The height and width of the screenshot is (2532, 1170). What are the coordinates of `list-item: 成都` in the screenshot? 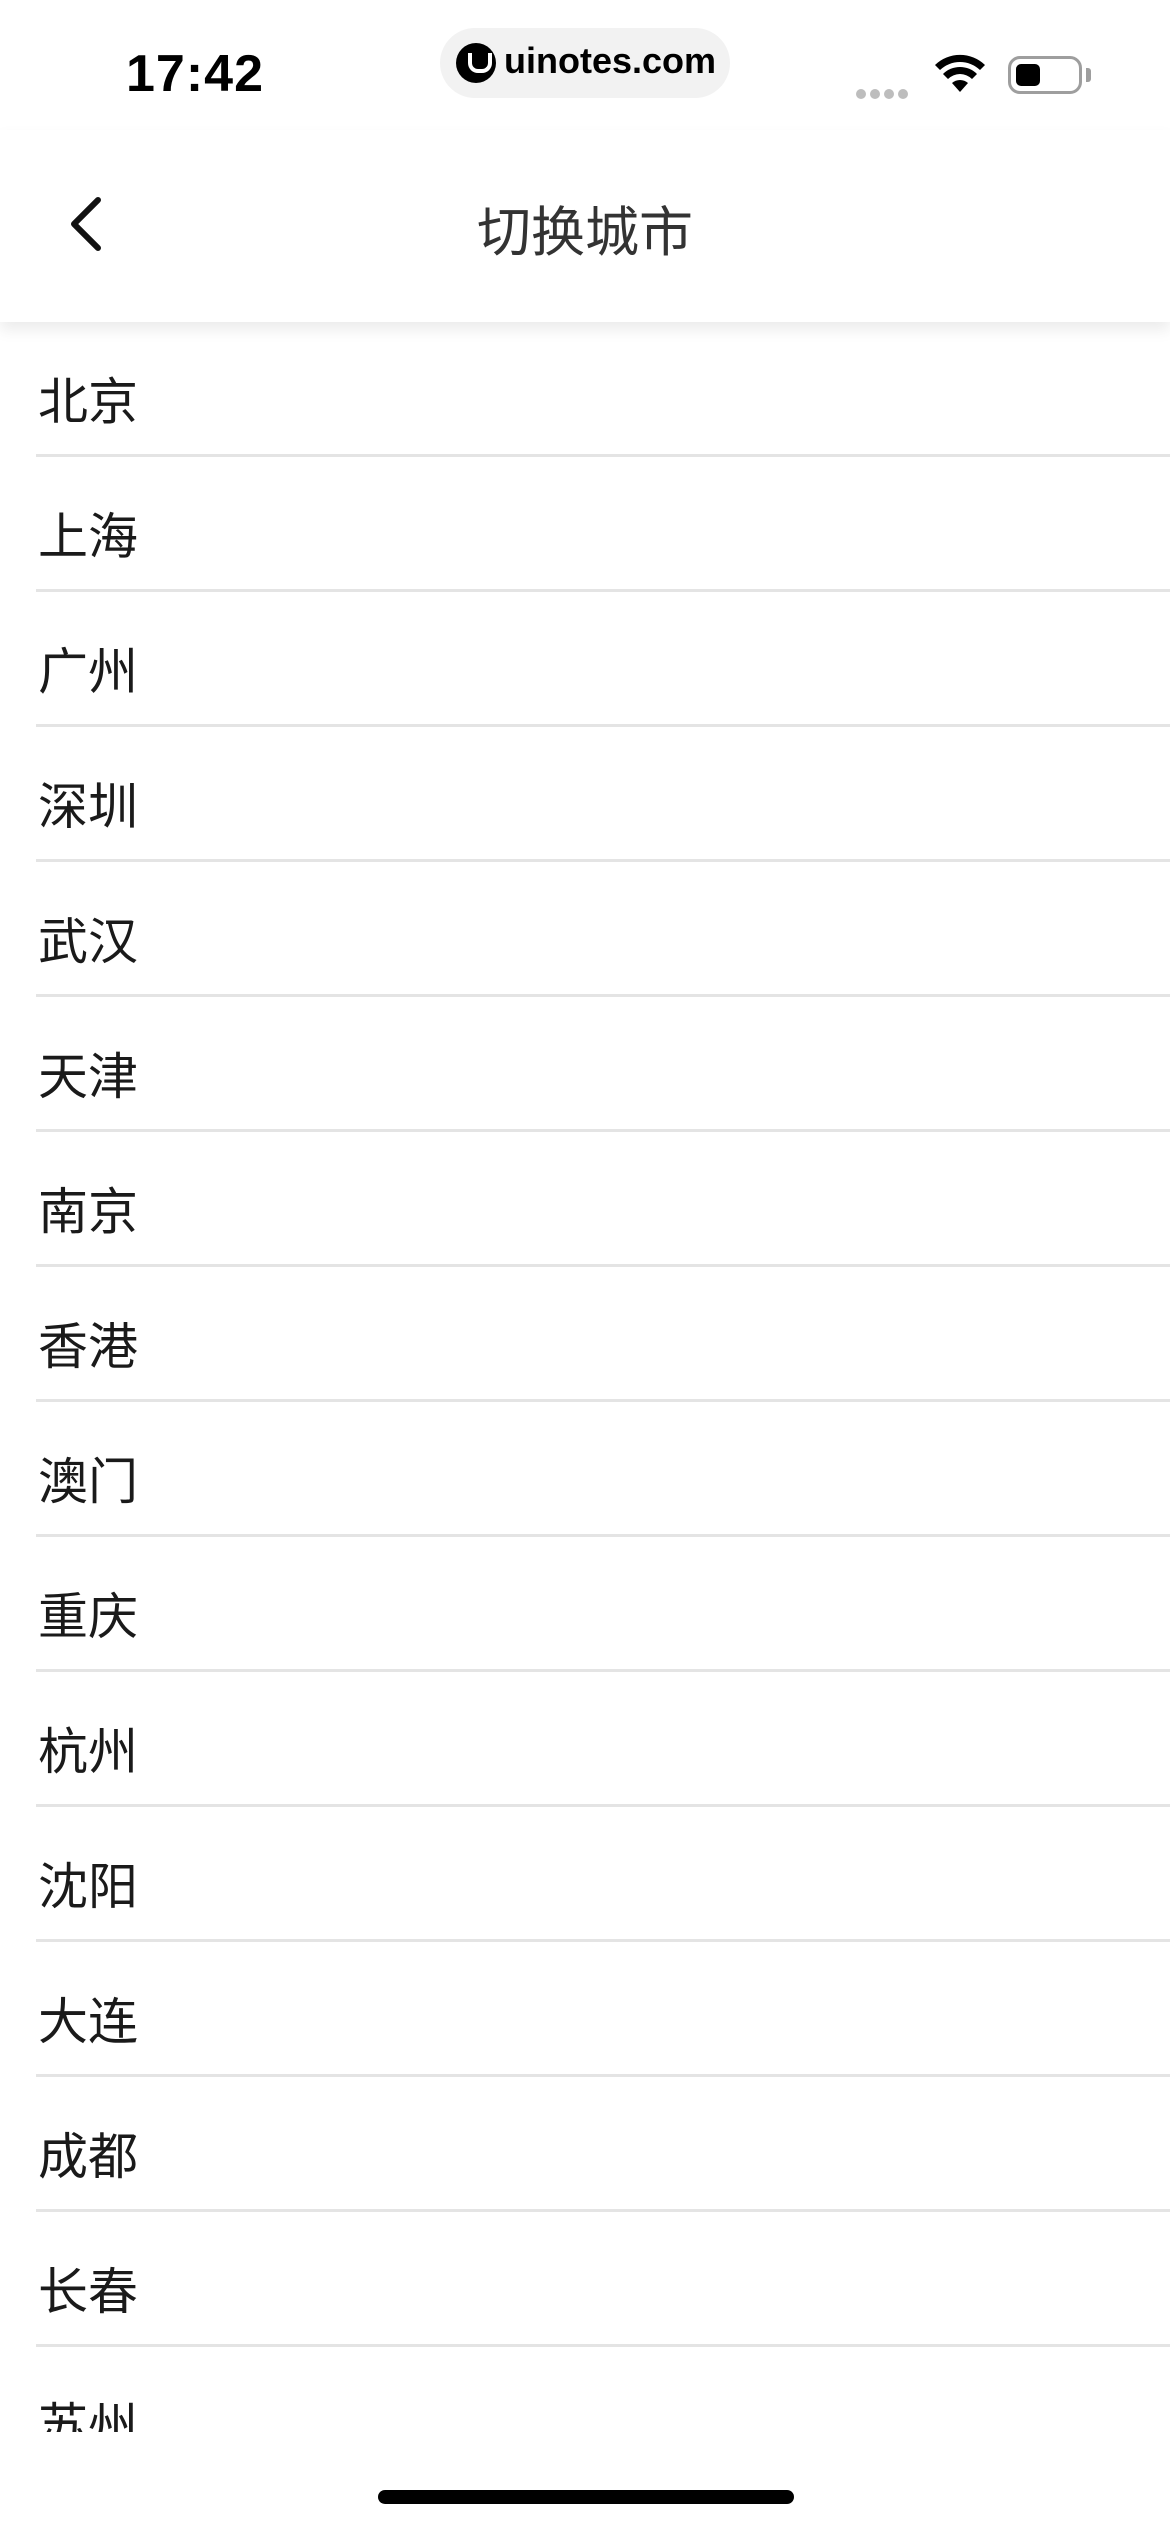 It's located at (603, 2144).